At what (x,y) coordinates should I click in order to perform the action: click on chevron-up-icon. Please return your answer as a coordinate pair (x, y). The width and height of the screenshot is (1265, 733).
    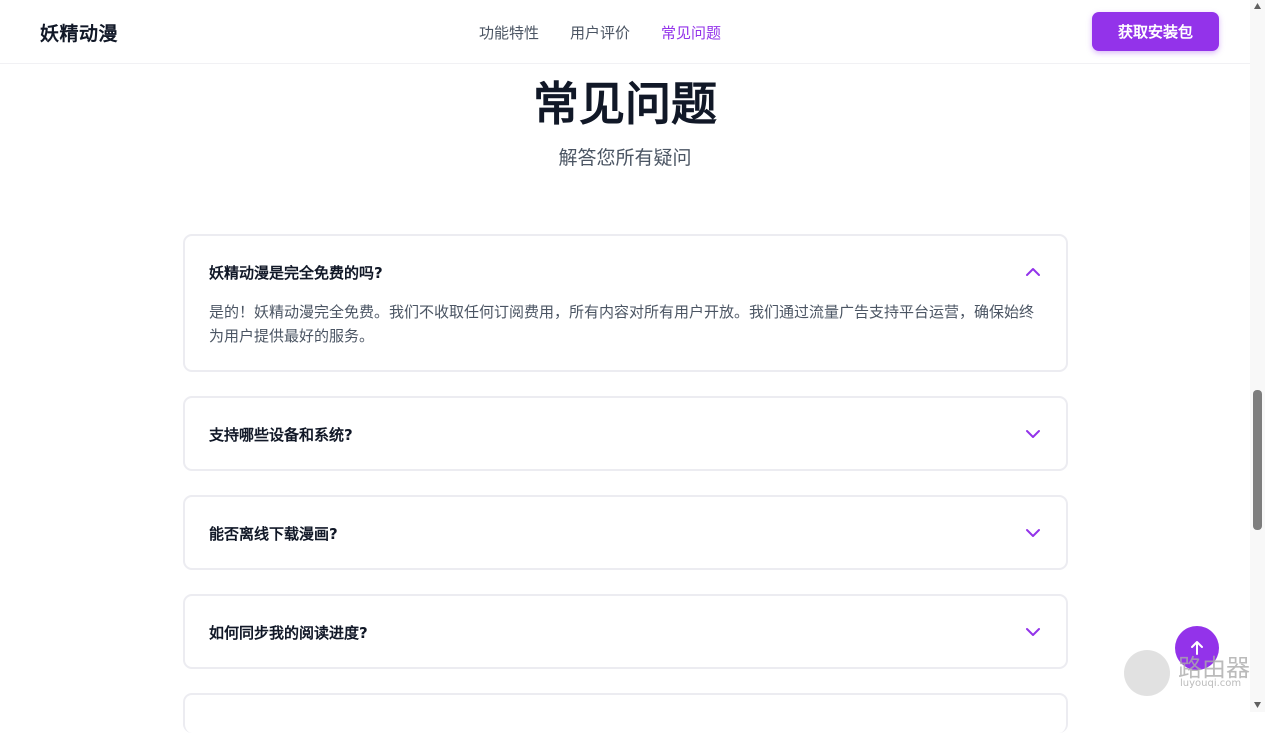
    Looking at the image, I should click on (1033, 272).